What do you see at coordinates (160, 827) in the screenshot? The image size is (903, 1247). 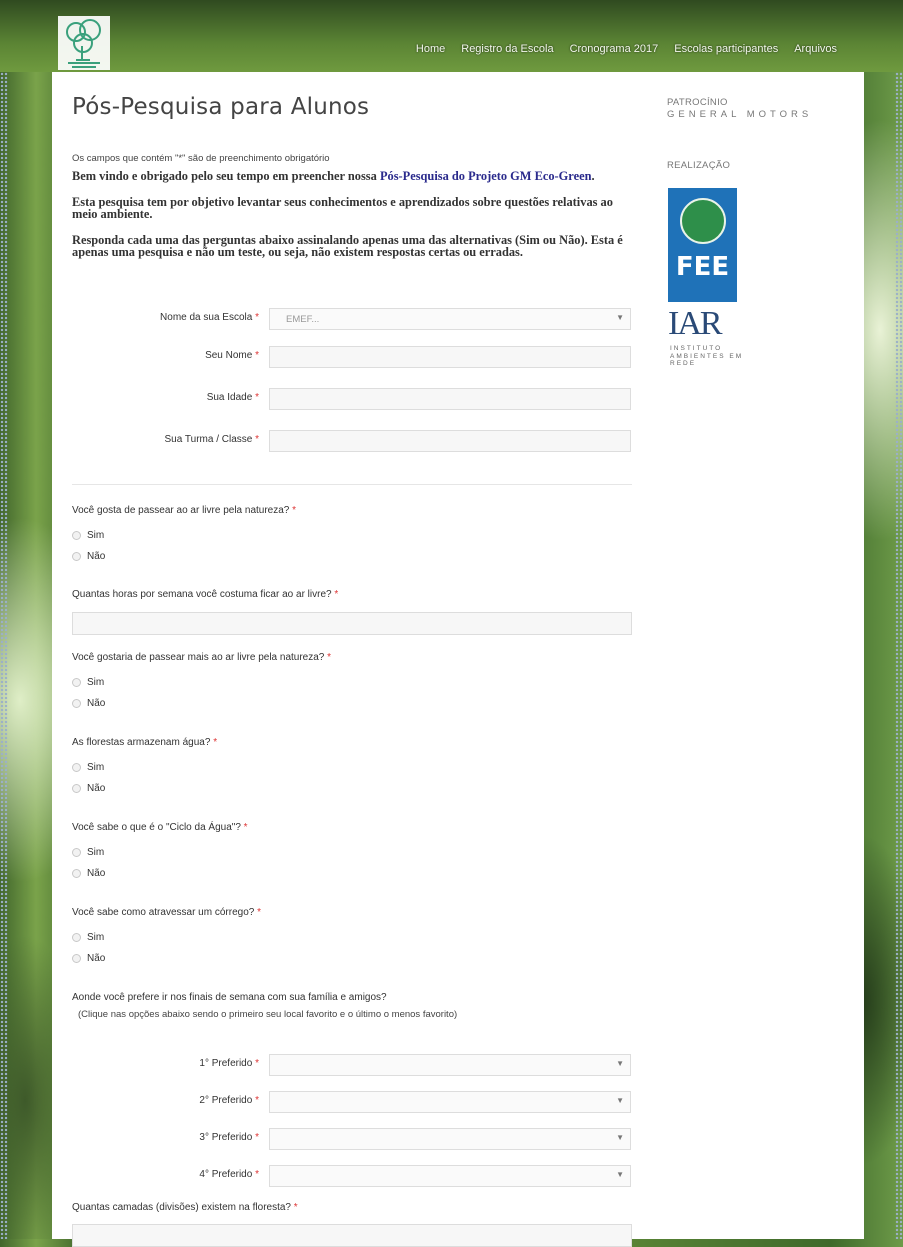 I see `question-5-label: Você sabe o que é o "Ciclo da Água"? *` at bounding box center [160, 827].